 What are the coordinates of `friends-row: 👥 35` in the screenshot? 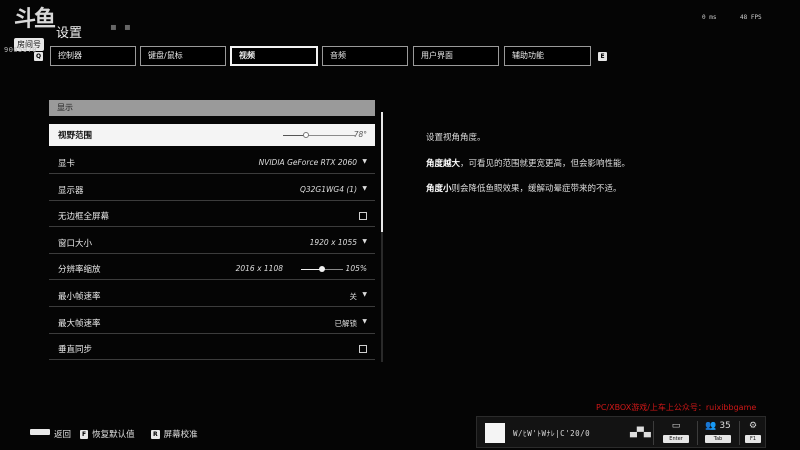 It's located at (718, 426).